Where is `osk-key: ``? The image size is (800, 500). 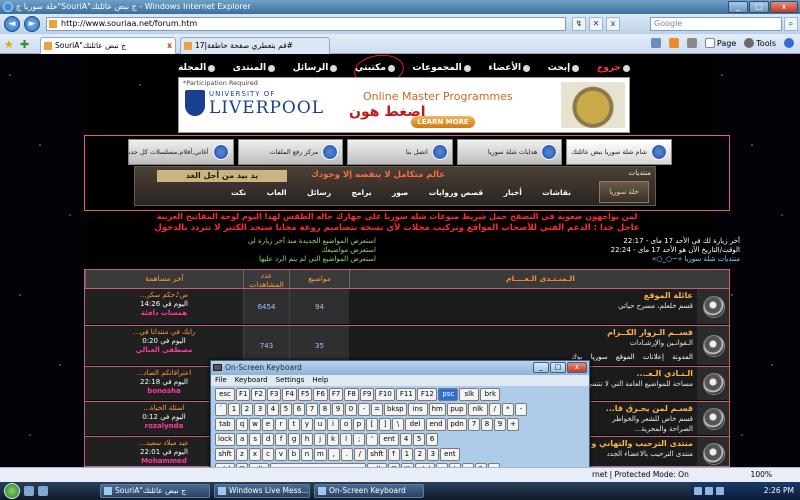
osk-key: ` is located at coordinates (221, 409).